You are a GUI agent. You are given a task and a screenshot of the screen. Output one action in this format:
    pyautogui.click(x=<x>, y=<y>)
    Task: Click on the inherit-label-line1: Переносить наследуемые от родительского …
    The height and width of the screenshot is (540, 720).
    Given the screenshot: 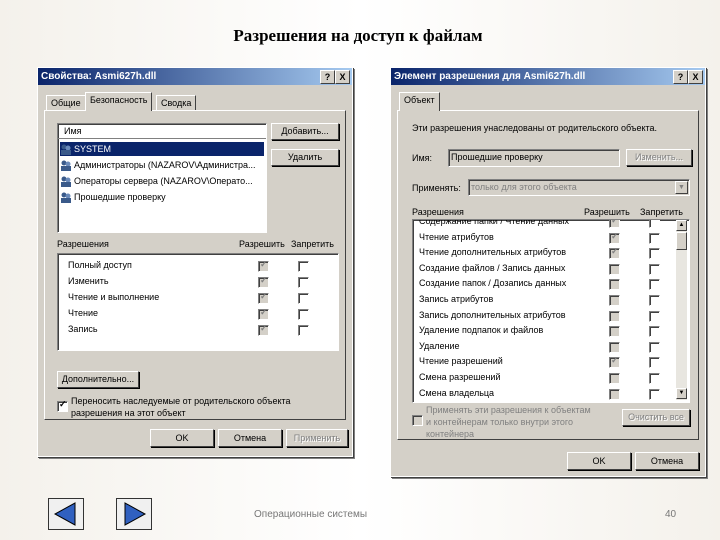 What is the action you would take?
    pyautogui.click(x=181, y=401)
    